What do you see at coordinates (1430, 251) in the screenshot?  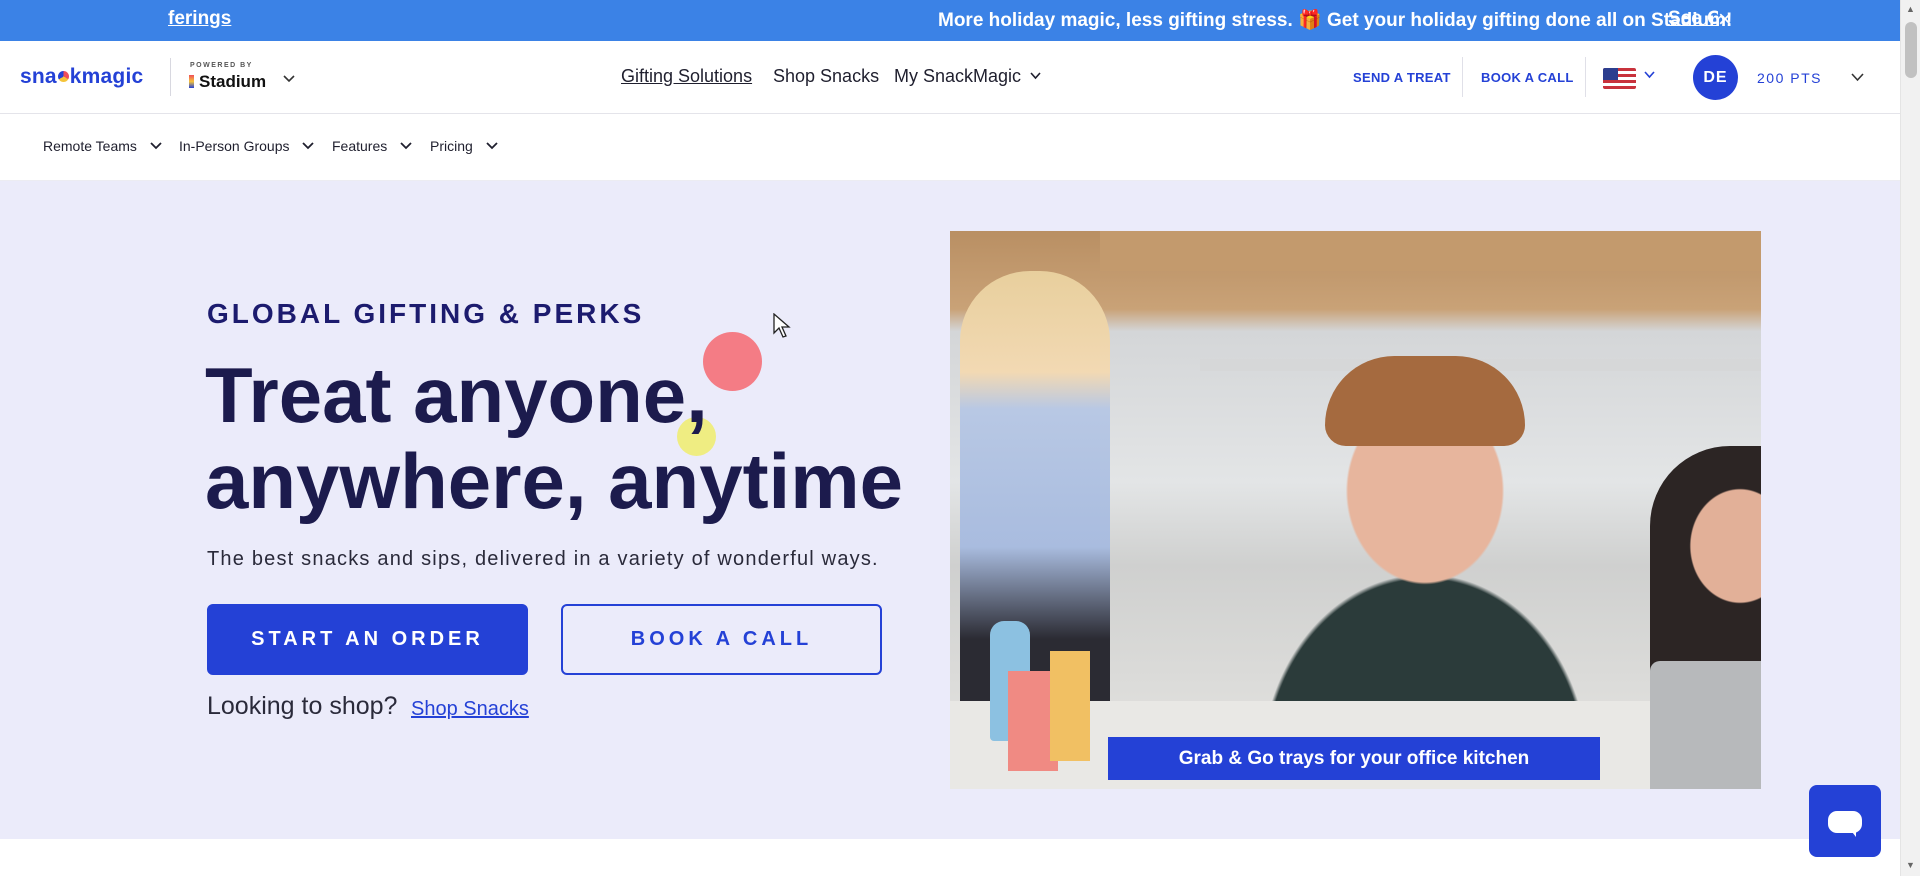 I see `photo-cabinets` at bounding box center [1430, 251].